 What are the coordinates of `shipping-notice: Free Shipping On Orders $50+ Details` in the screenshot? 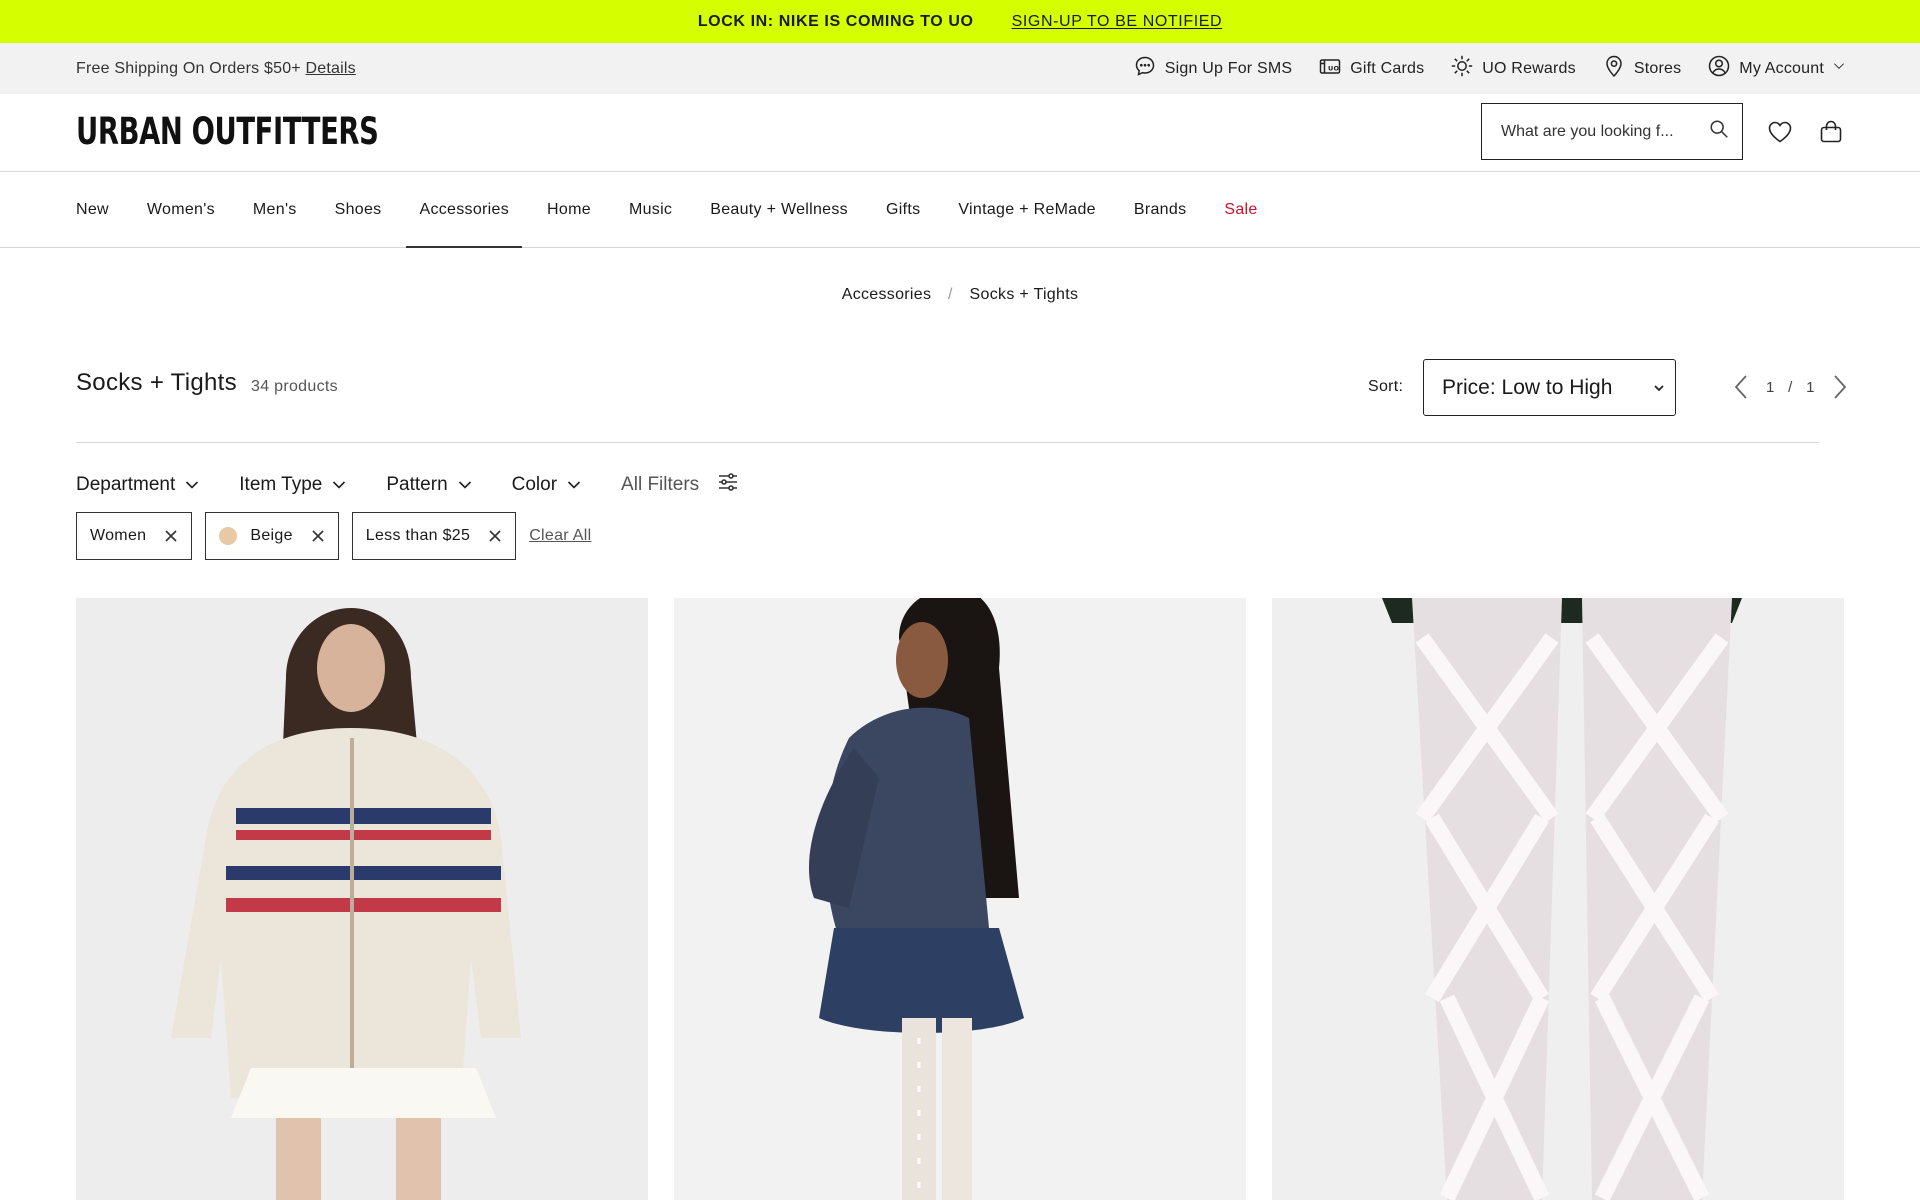 It's located at (216, 69).